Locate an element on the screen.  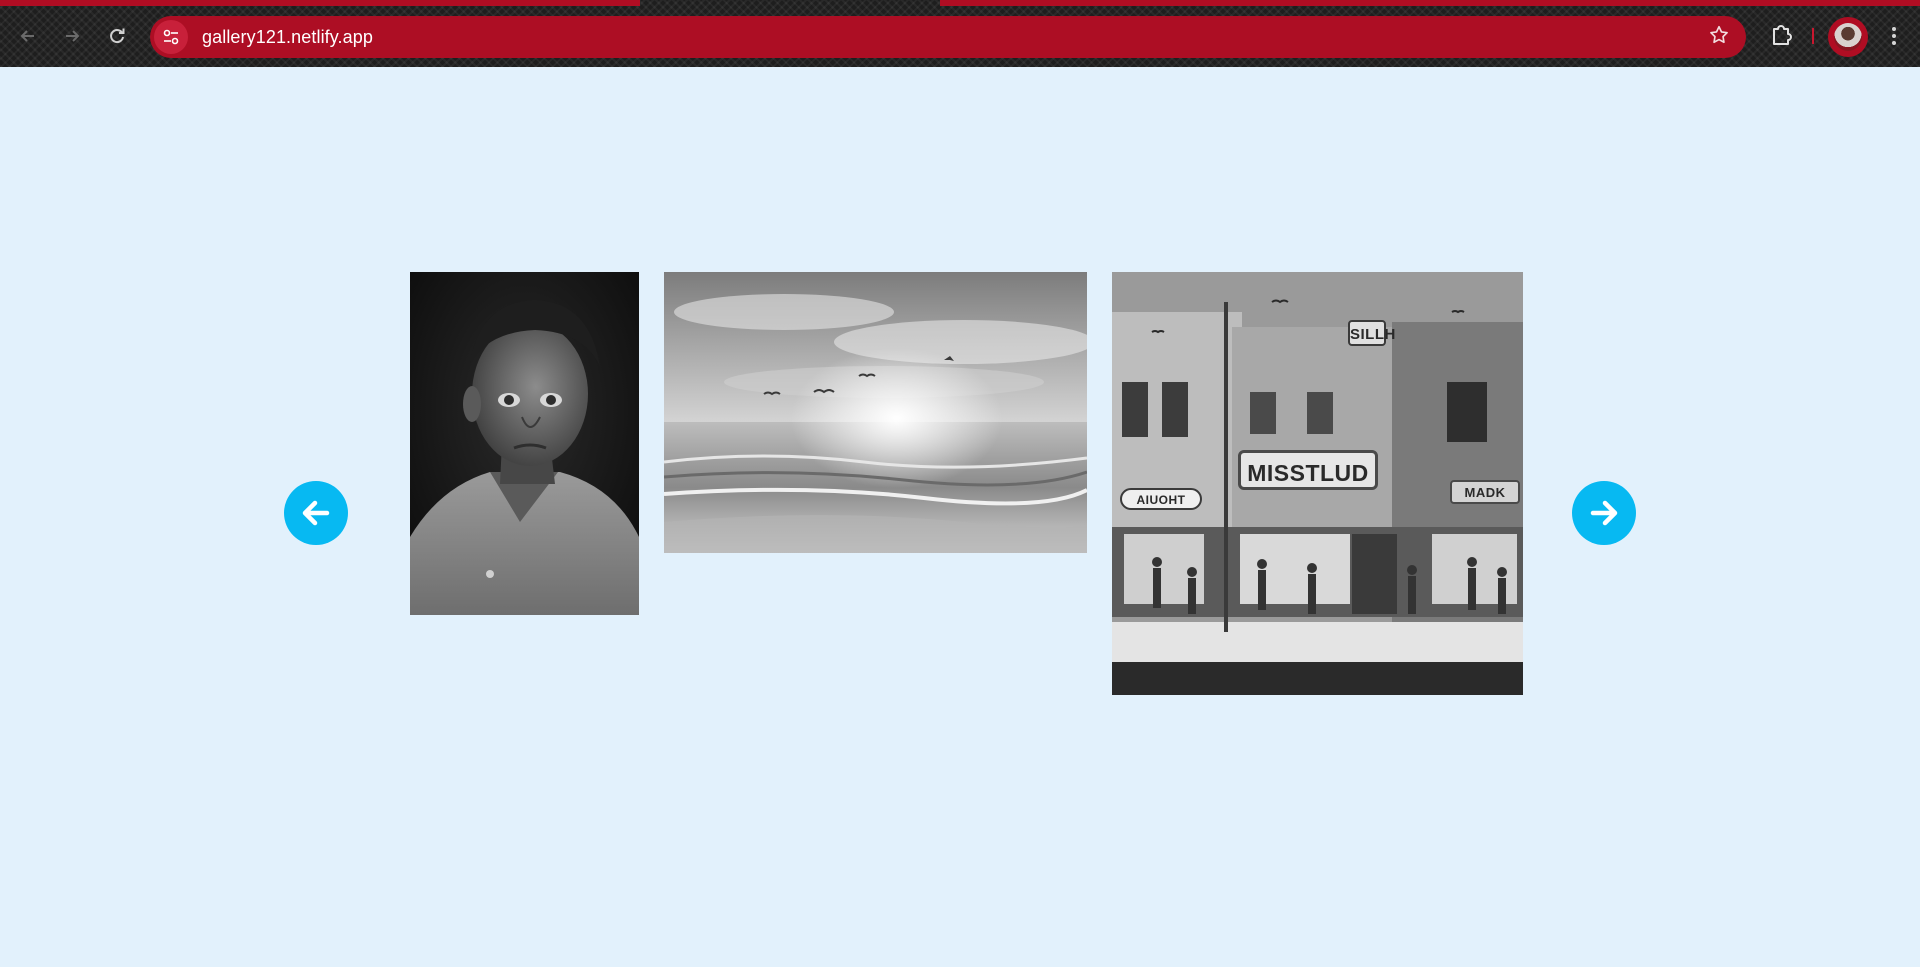
previous-button is located at coordinates (316, 513).